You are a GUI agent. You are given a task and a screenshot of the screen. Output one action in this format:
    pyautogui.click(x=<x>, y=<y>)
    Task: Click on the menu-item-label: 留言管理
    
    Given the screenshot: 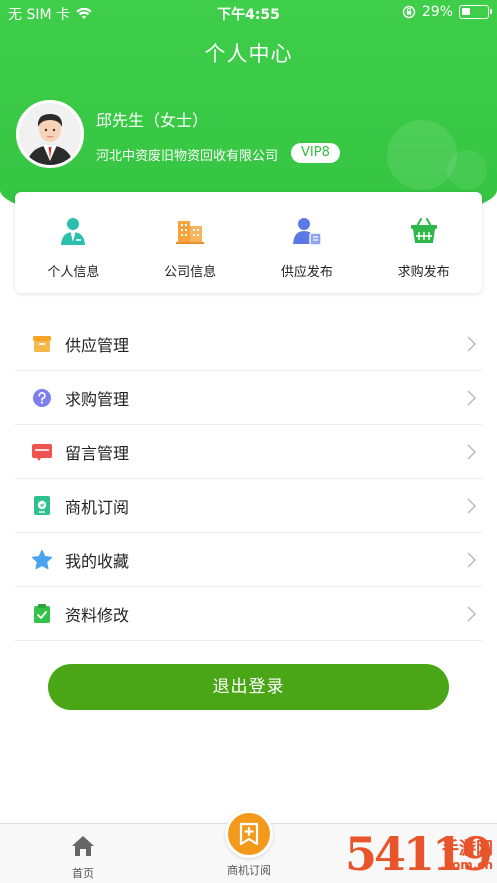 What is the action you would take?
    pyautogui.click(x=97, y=453)
    